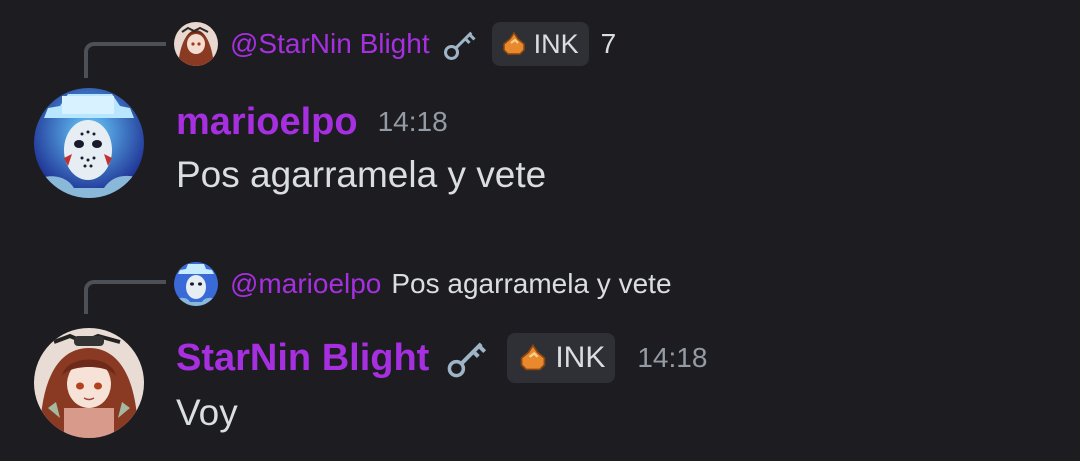 The image size is (1080, 461). I want to click on reply-author-name: @marioelpo, so click(305, 284).